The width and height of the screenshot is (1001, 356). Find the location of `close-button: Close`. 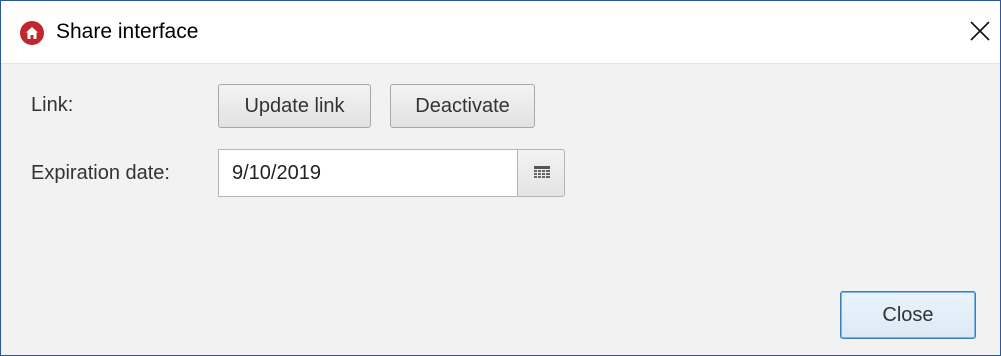

close-button: Close is located at coordinates (908, 315).